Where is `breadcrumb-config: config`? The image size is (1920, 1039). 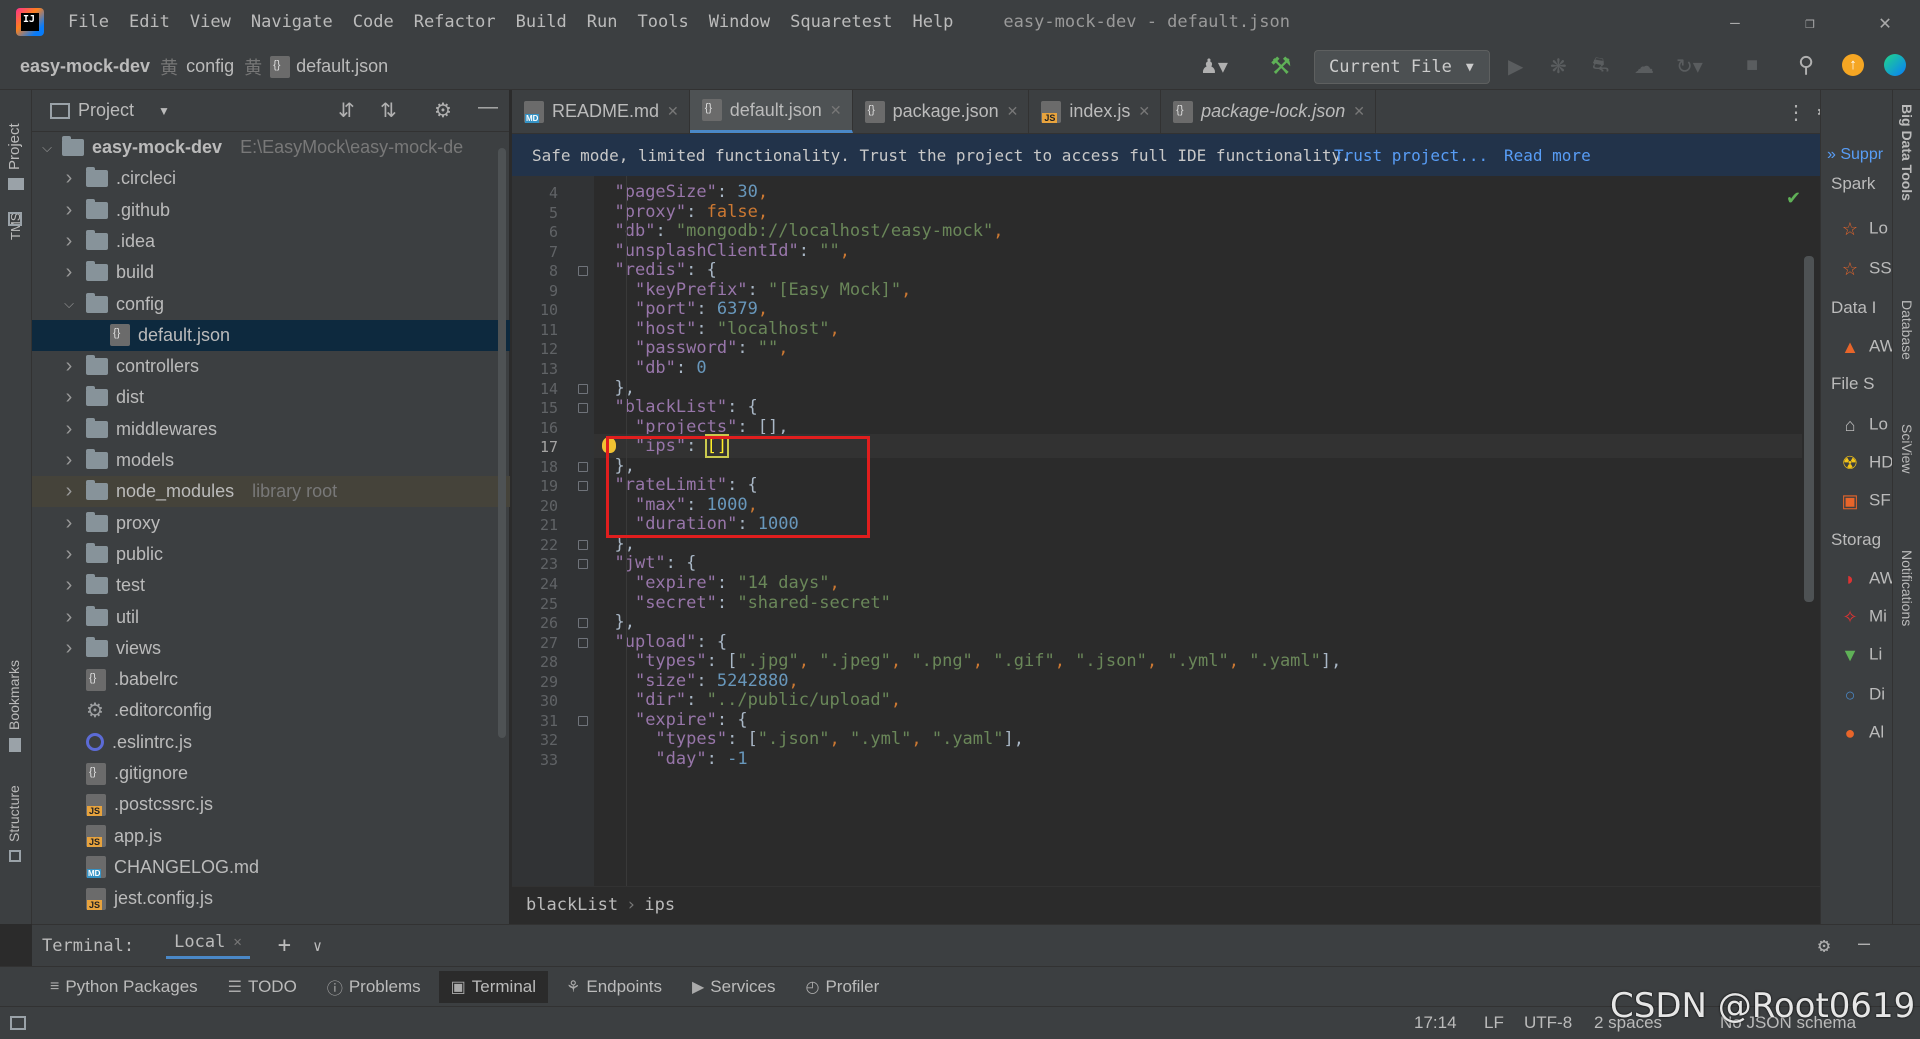
breadcrumb-config: config is located at coordinates (210, 66).